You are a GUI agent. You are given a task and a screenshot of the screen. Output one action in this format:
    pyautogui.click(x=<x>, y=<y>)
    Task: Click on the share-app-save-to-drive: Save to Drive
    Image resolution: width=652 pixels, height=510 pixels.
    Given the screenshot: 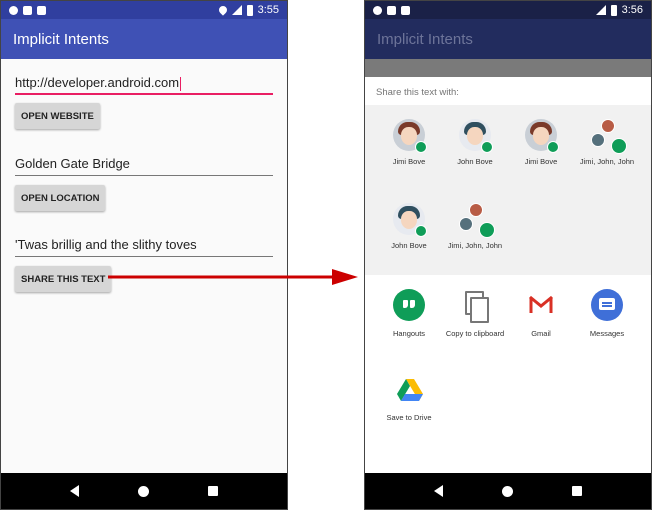 What is the action you would take?
    pyautogui.click(x=409, y=397)
    